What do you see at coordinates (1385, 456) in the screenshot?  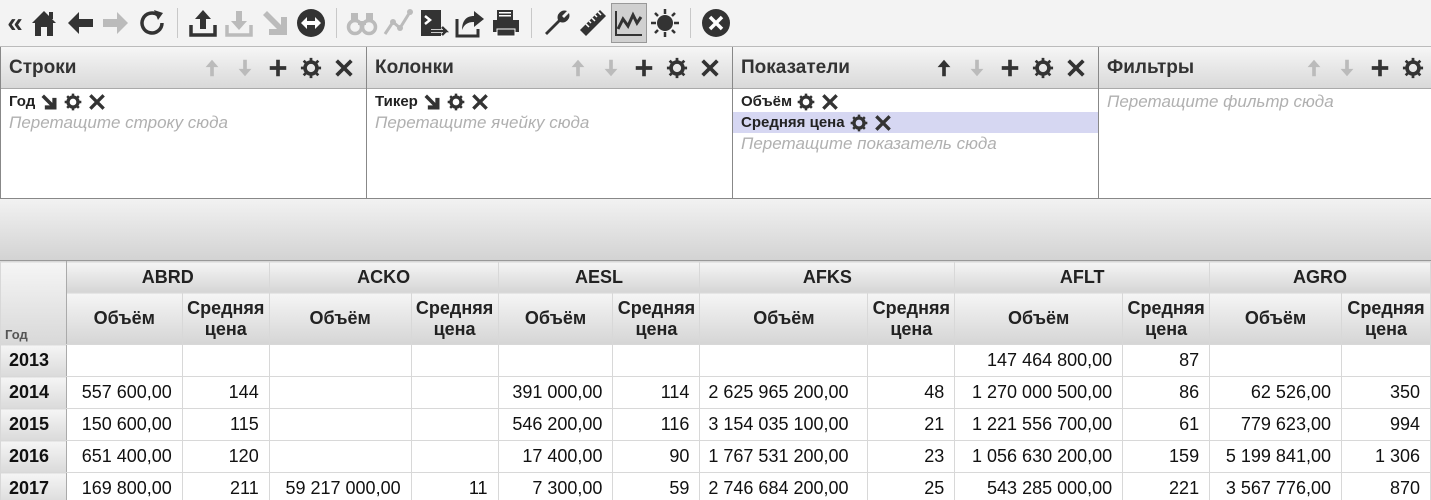 I see `cell-avg-price: 1 306` at bounding box center [1385, 456].